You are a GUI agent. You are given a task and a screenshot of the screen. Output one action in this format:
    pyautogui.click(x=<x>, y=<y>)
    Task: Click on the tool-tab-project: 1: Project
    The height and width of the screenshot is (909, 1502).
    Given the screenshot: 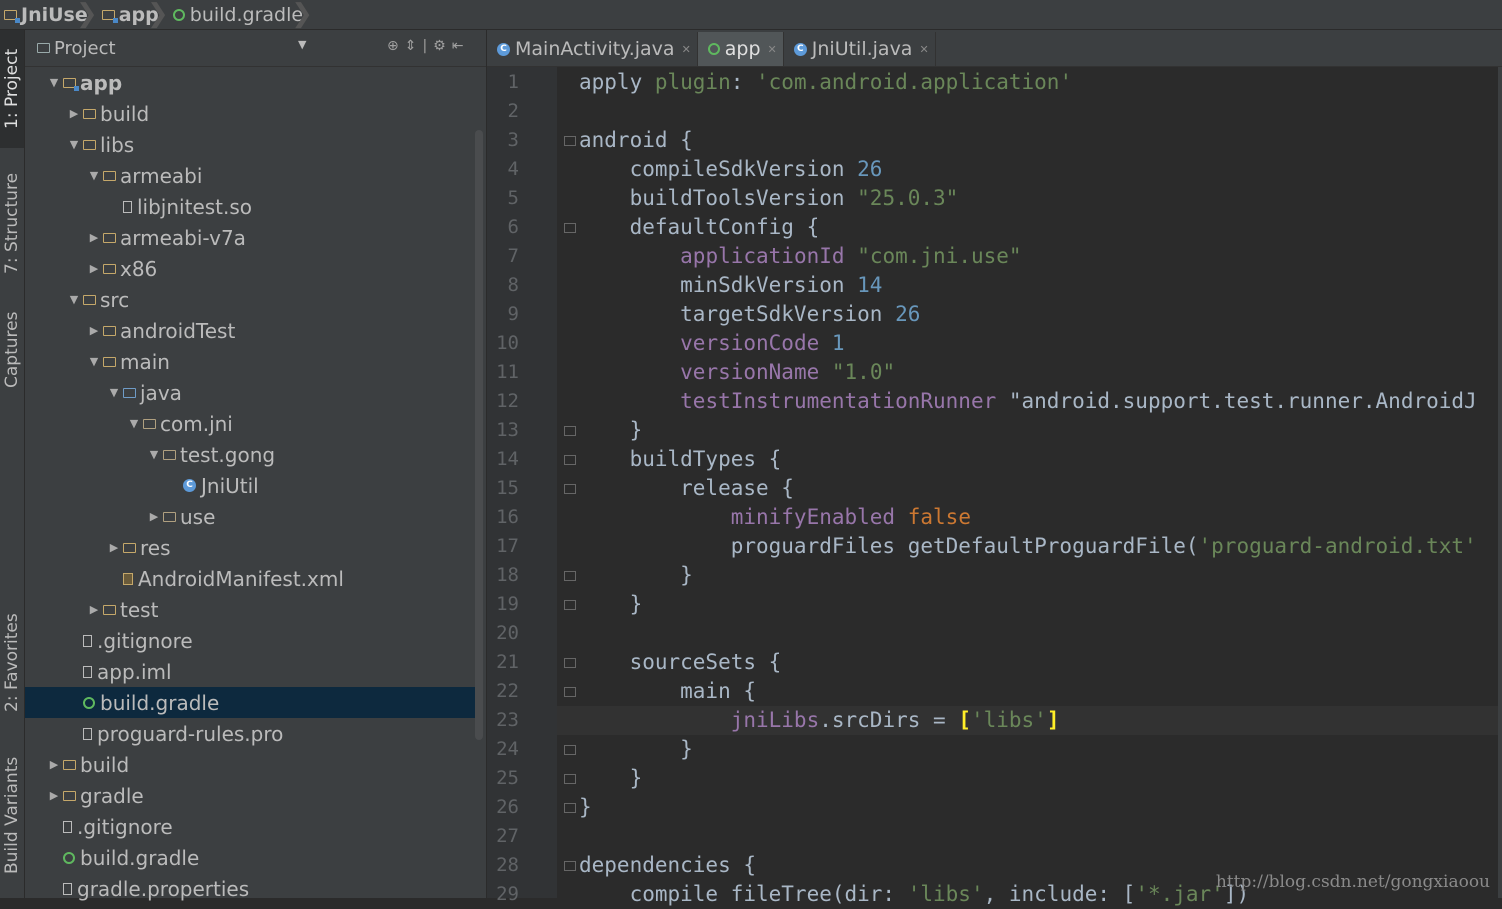 What is the action you would take?
    pyautogui.click(x=12, y=89)
    